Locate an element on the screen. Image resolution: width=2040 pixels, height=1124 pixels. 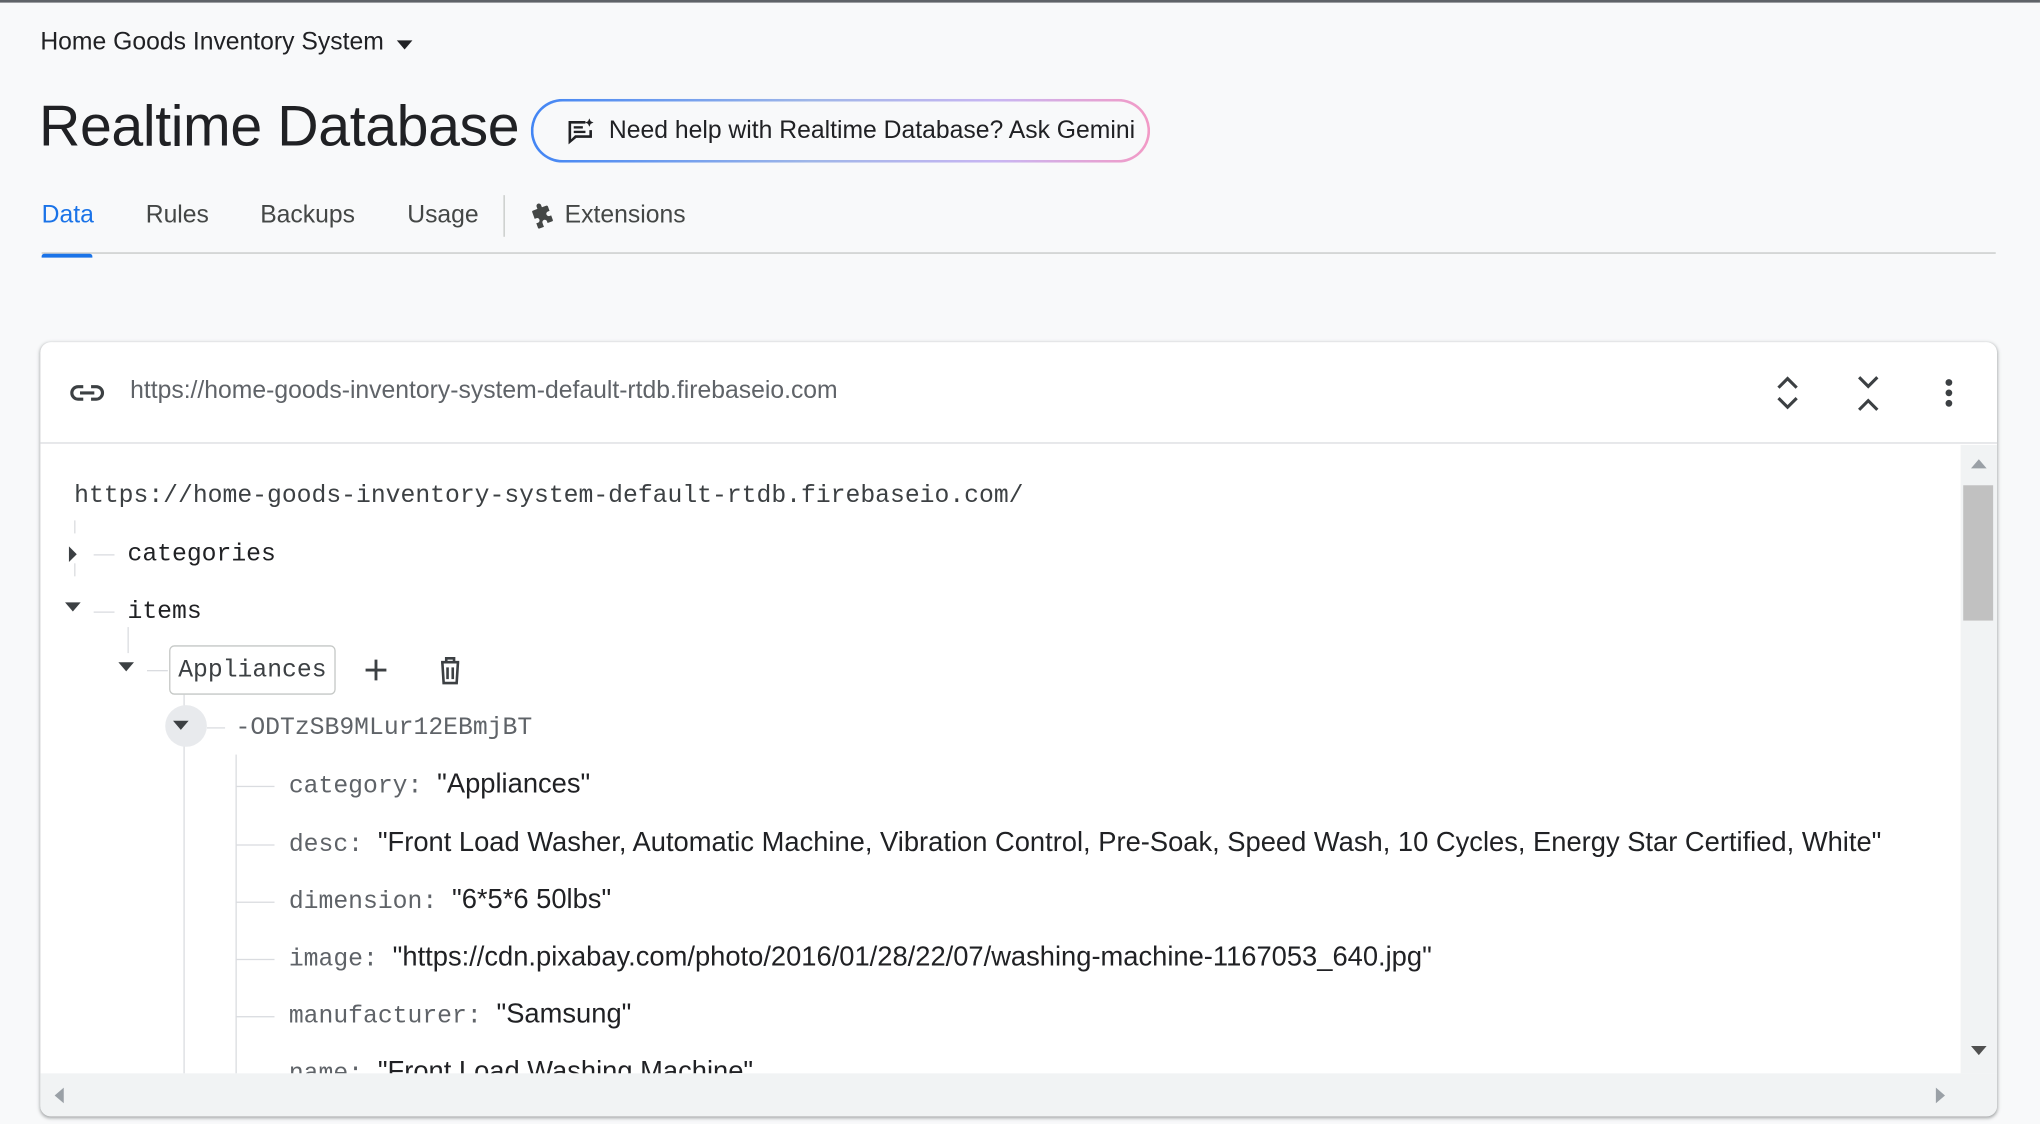
node-appliances-label: Appliances is located at coordinates (252, 670).